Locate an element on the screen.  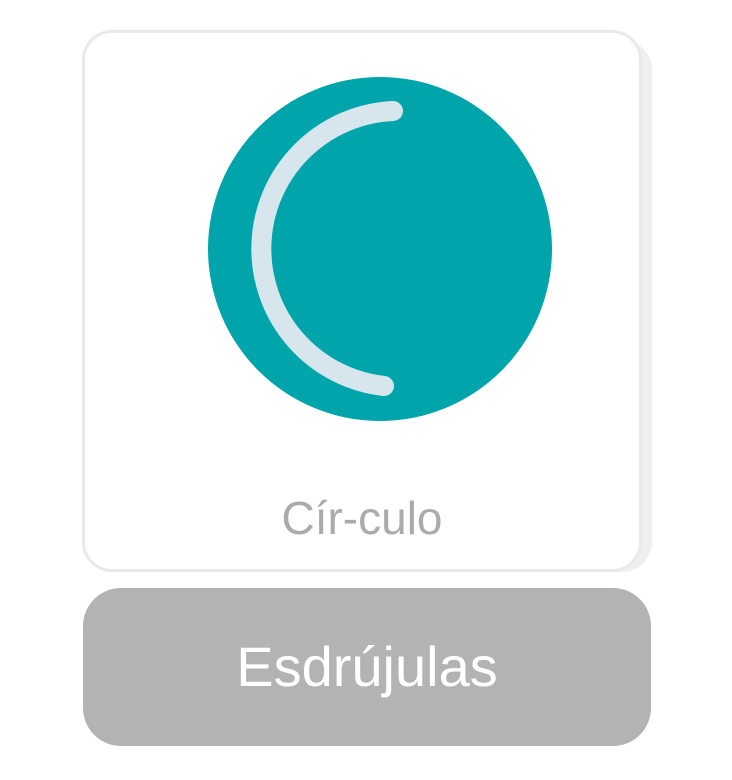
card-word: Cír-culo is located at coordinates (362, 518).